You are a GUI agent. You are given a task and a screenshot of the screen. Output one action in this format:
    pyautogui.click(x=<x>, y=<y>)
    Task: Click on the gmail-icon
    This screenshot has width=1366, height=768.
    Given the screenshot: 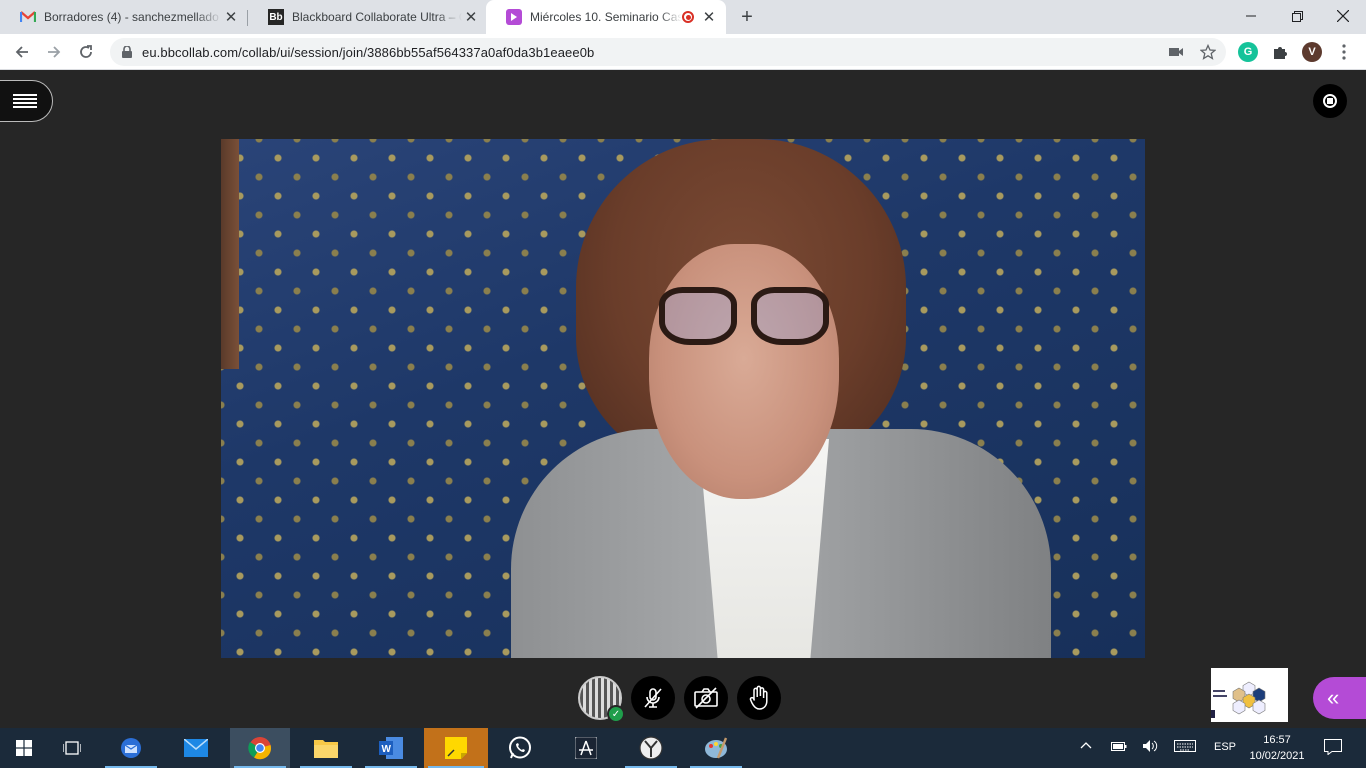 What is the action you would take?
    pyautogui.click(x=28, y=17)
    